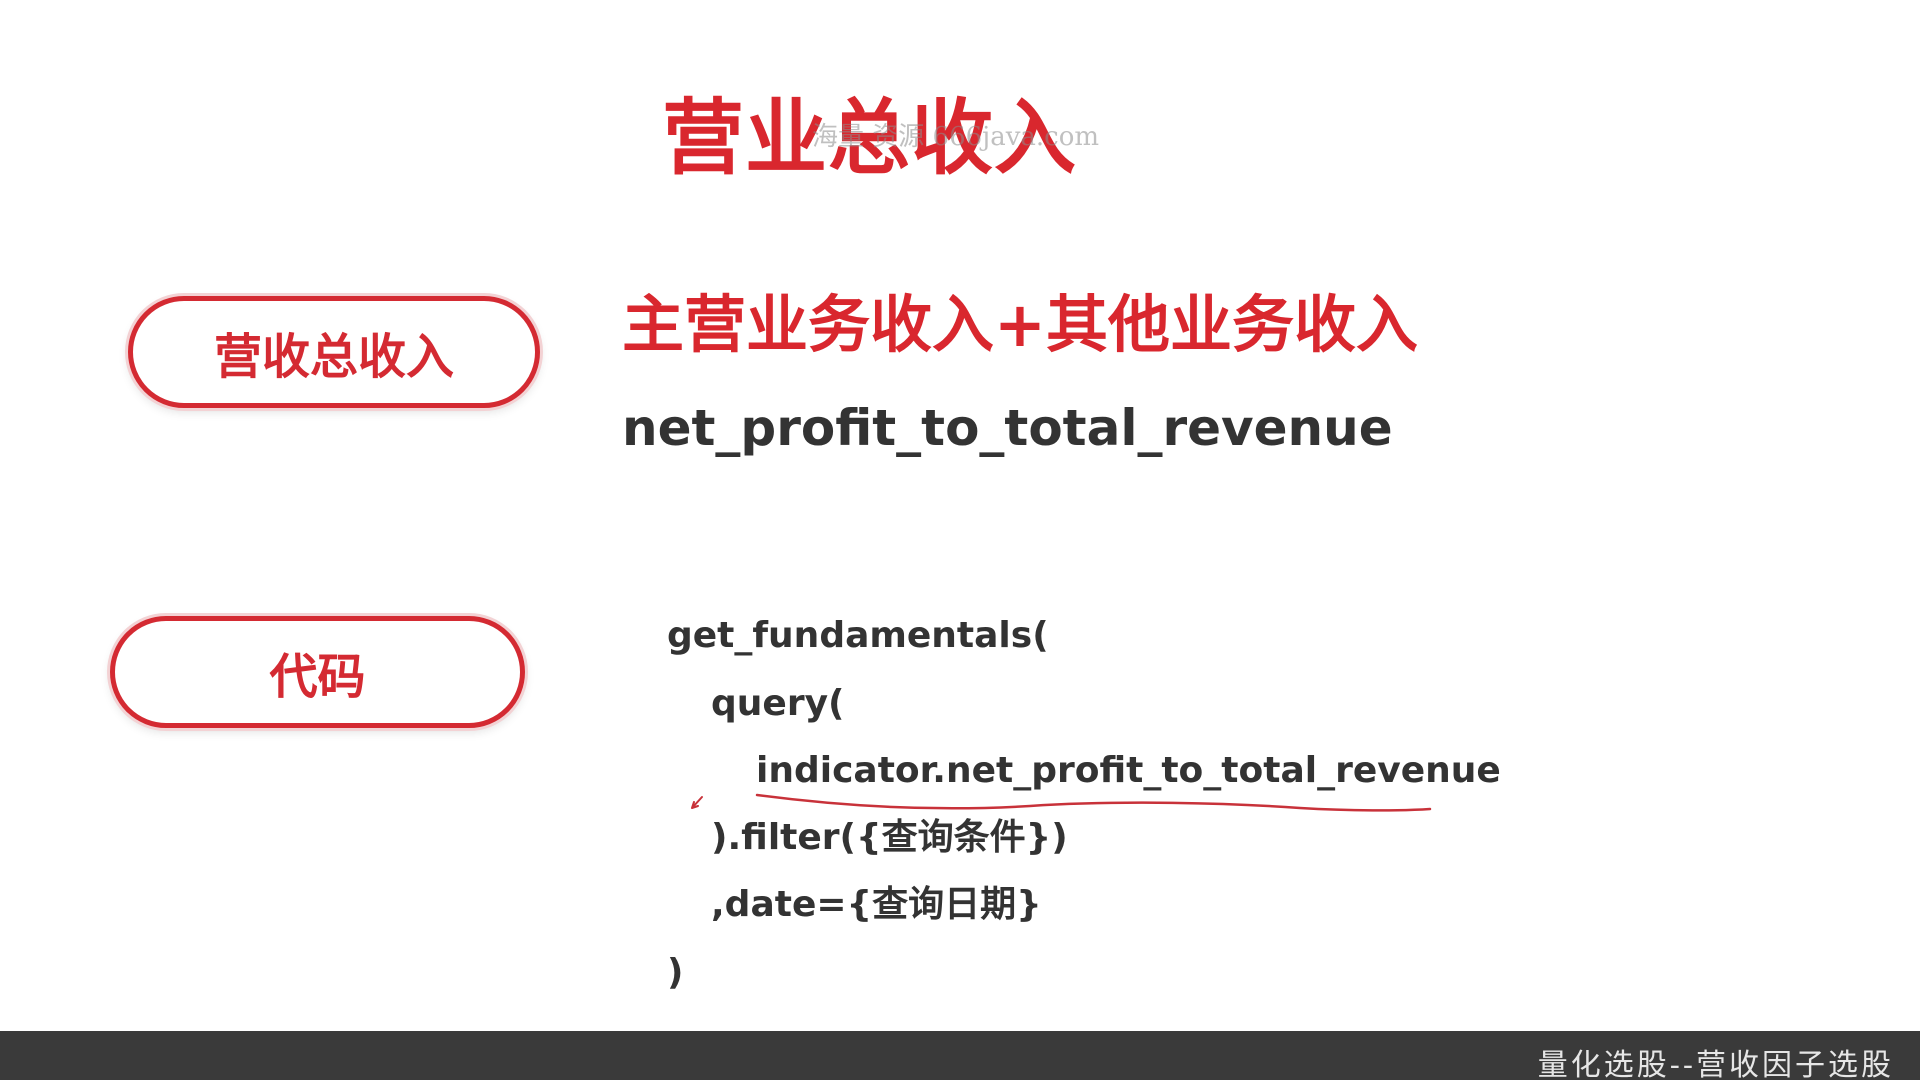 Image resolution: width=1920 pixels, height=1080 pixels. Describe the element at coordinates (889, 837) in the screenshot. I see `code-line: ).filter({查询条件})` at that location.